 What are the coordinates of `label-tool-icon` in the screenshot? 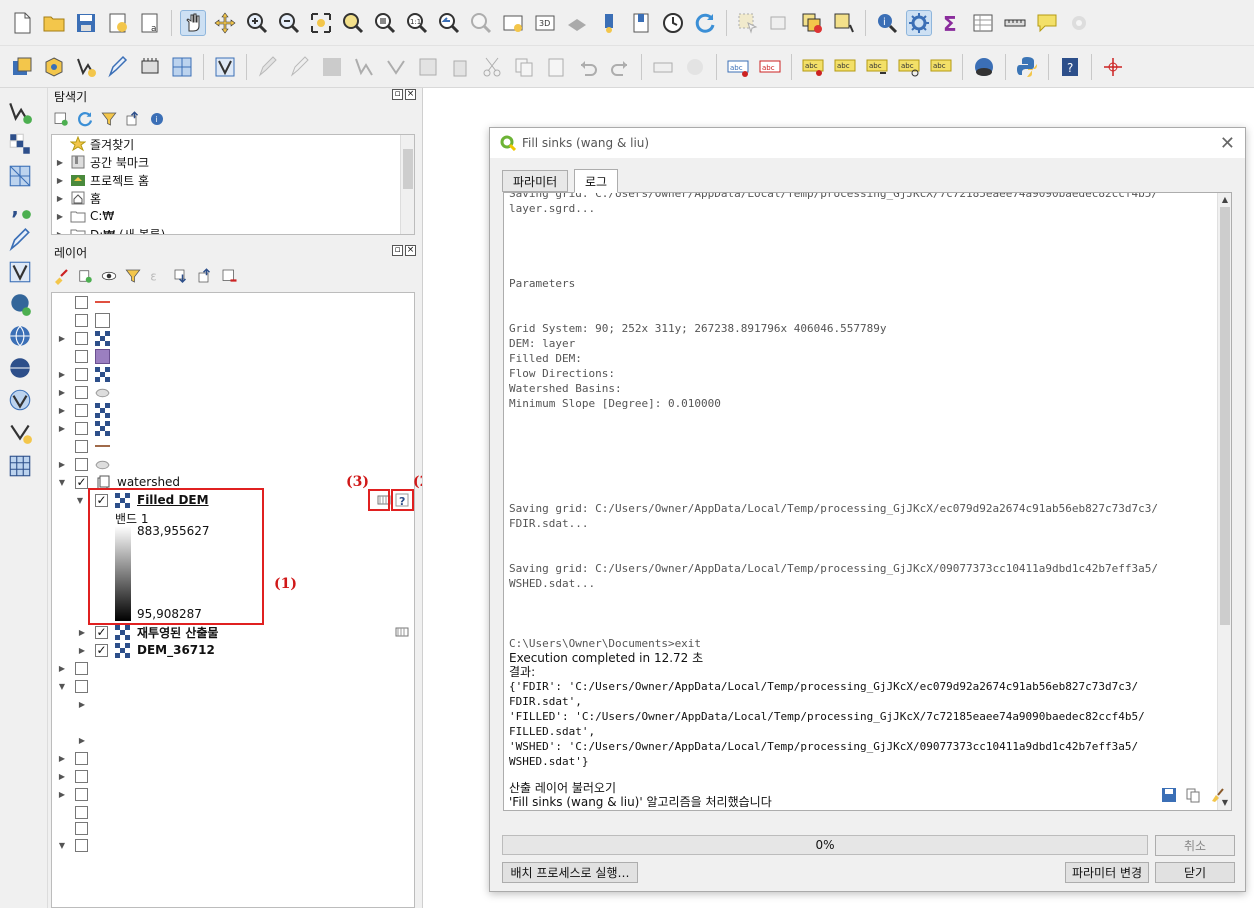 It's located at (663, 67).